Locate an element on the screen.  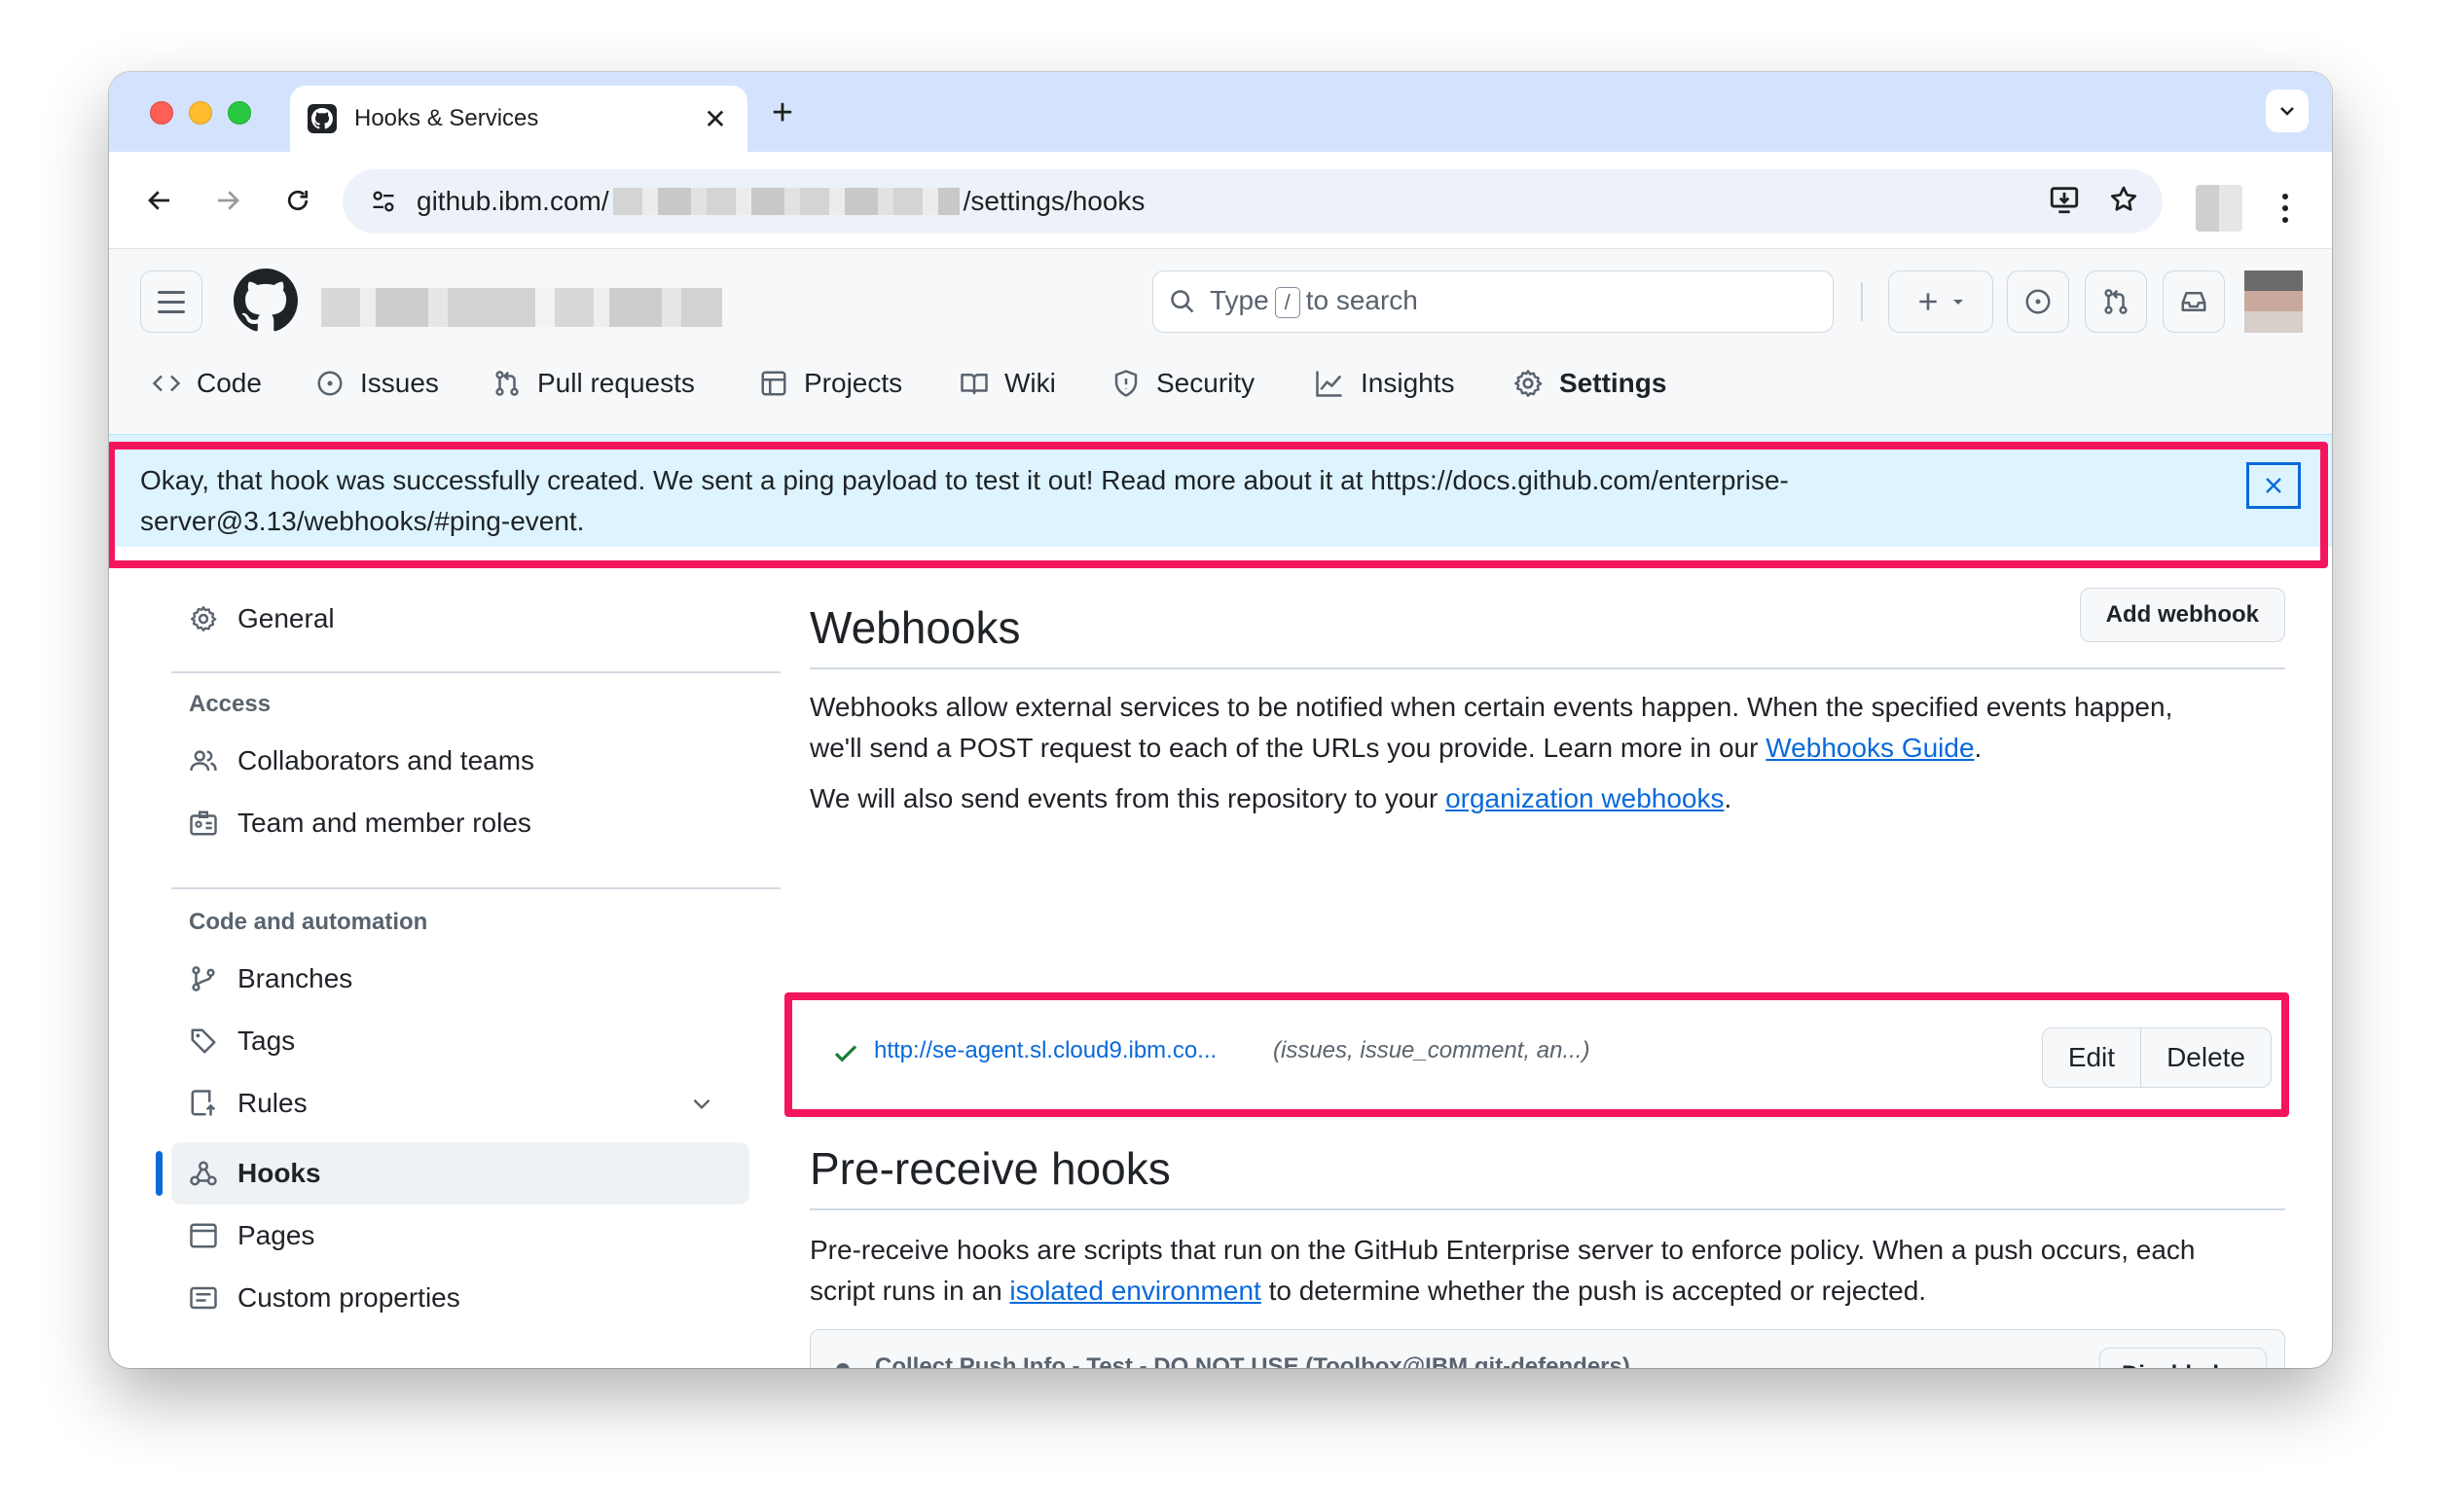
webhooks-guide-link: Webhooks Guide is located at coordinates (1870, 748).